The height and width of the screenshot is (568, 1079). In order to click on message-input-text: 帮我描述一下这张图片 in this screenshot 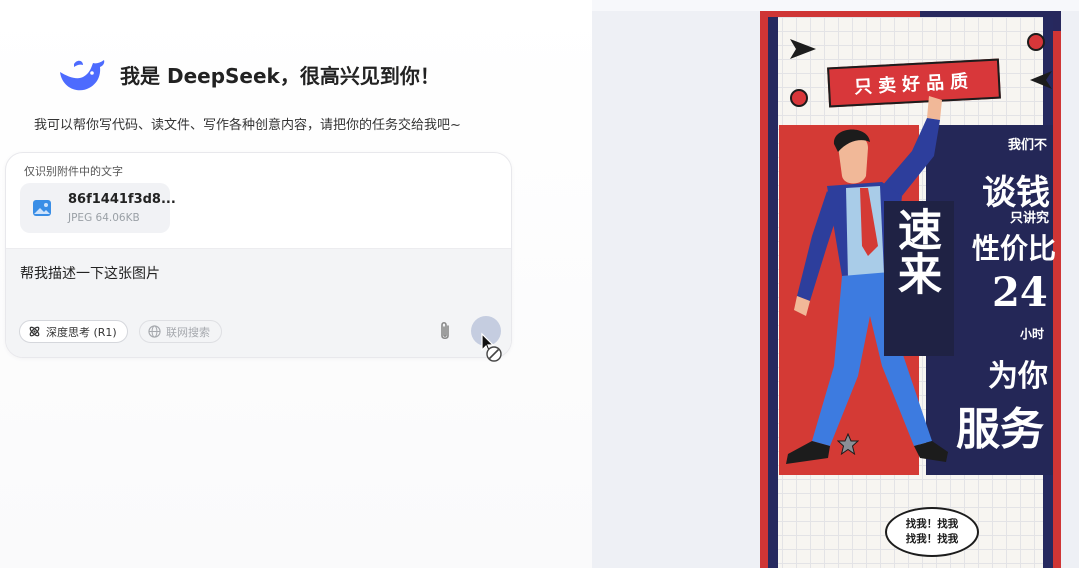, I will do `click(90, 273)`.